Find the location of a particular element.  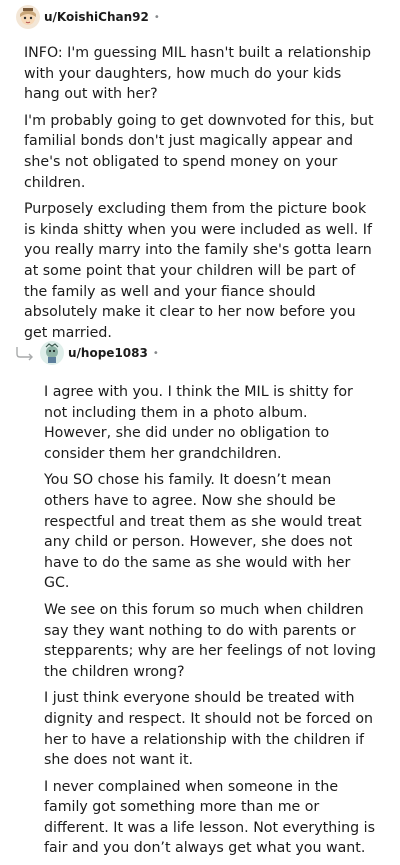

username: u/hope1083 is located at coordinates (108, 353).